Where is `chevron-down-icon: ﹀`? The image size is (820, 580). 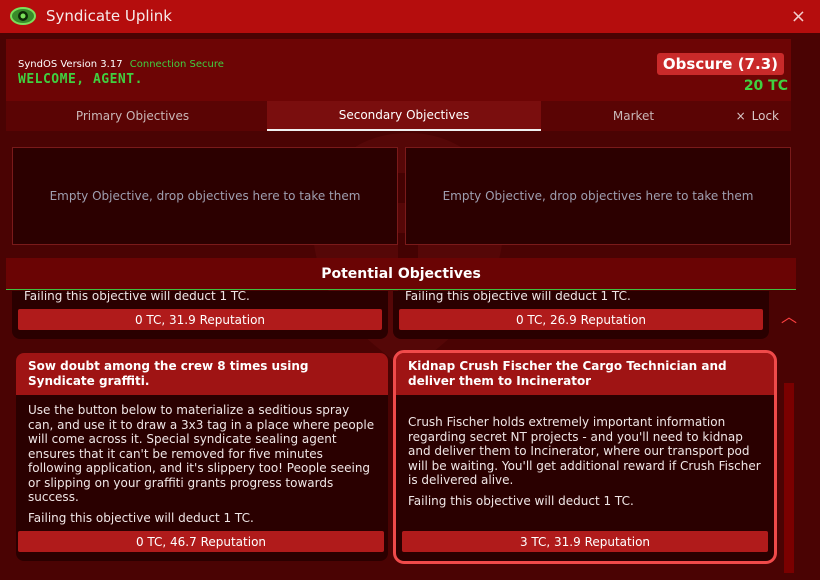
chevron-down-icon: ﹀ is located at coordinates (789, 577).